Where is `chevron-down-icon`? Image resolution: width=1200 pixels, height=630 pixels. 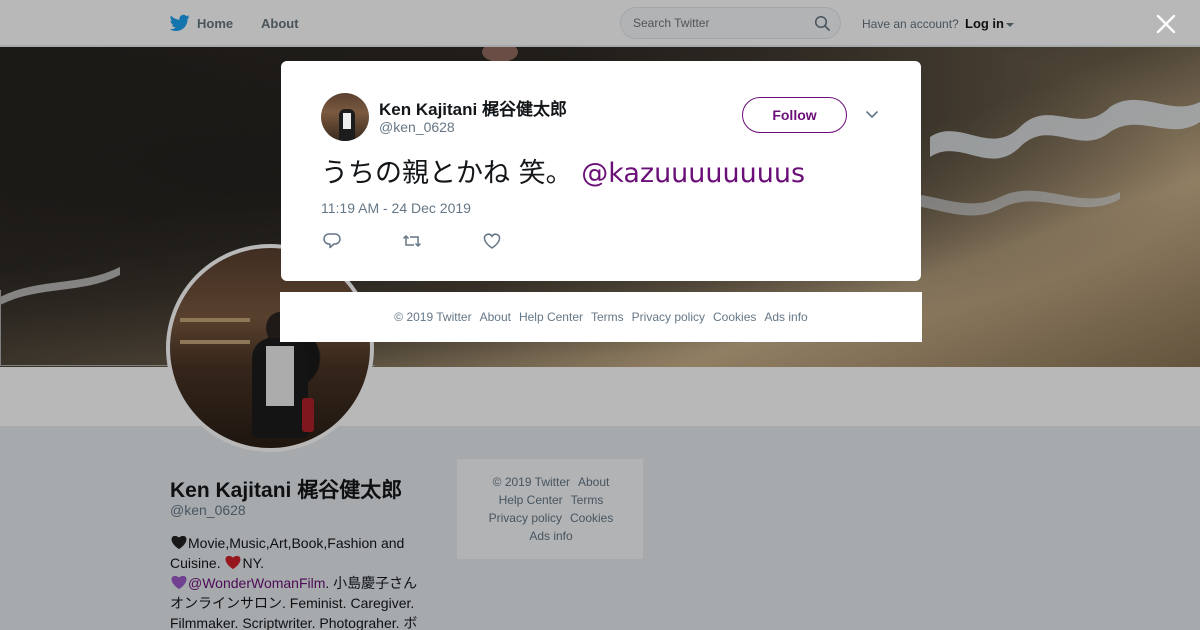
chevron-down-icon is located at coordinates (872, 115).